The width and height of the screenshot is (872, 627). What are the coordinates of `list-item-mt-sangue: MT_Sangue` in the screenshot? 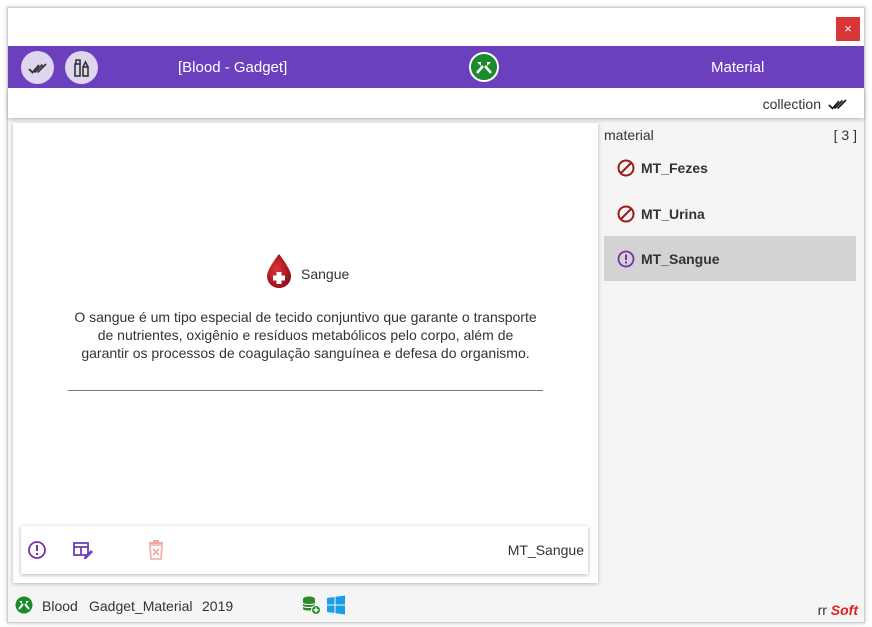 It's located at (730, 258).